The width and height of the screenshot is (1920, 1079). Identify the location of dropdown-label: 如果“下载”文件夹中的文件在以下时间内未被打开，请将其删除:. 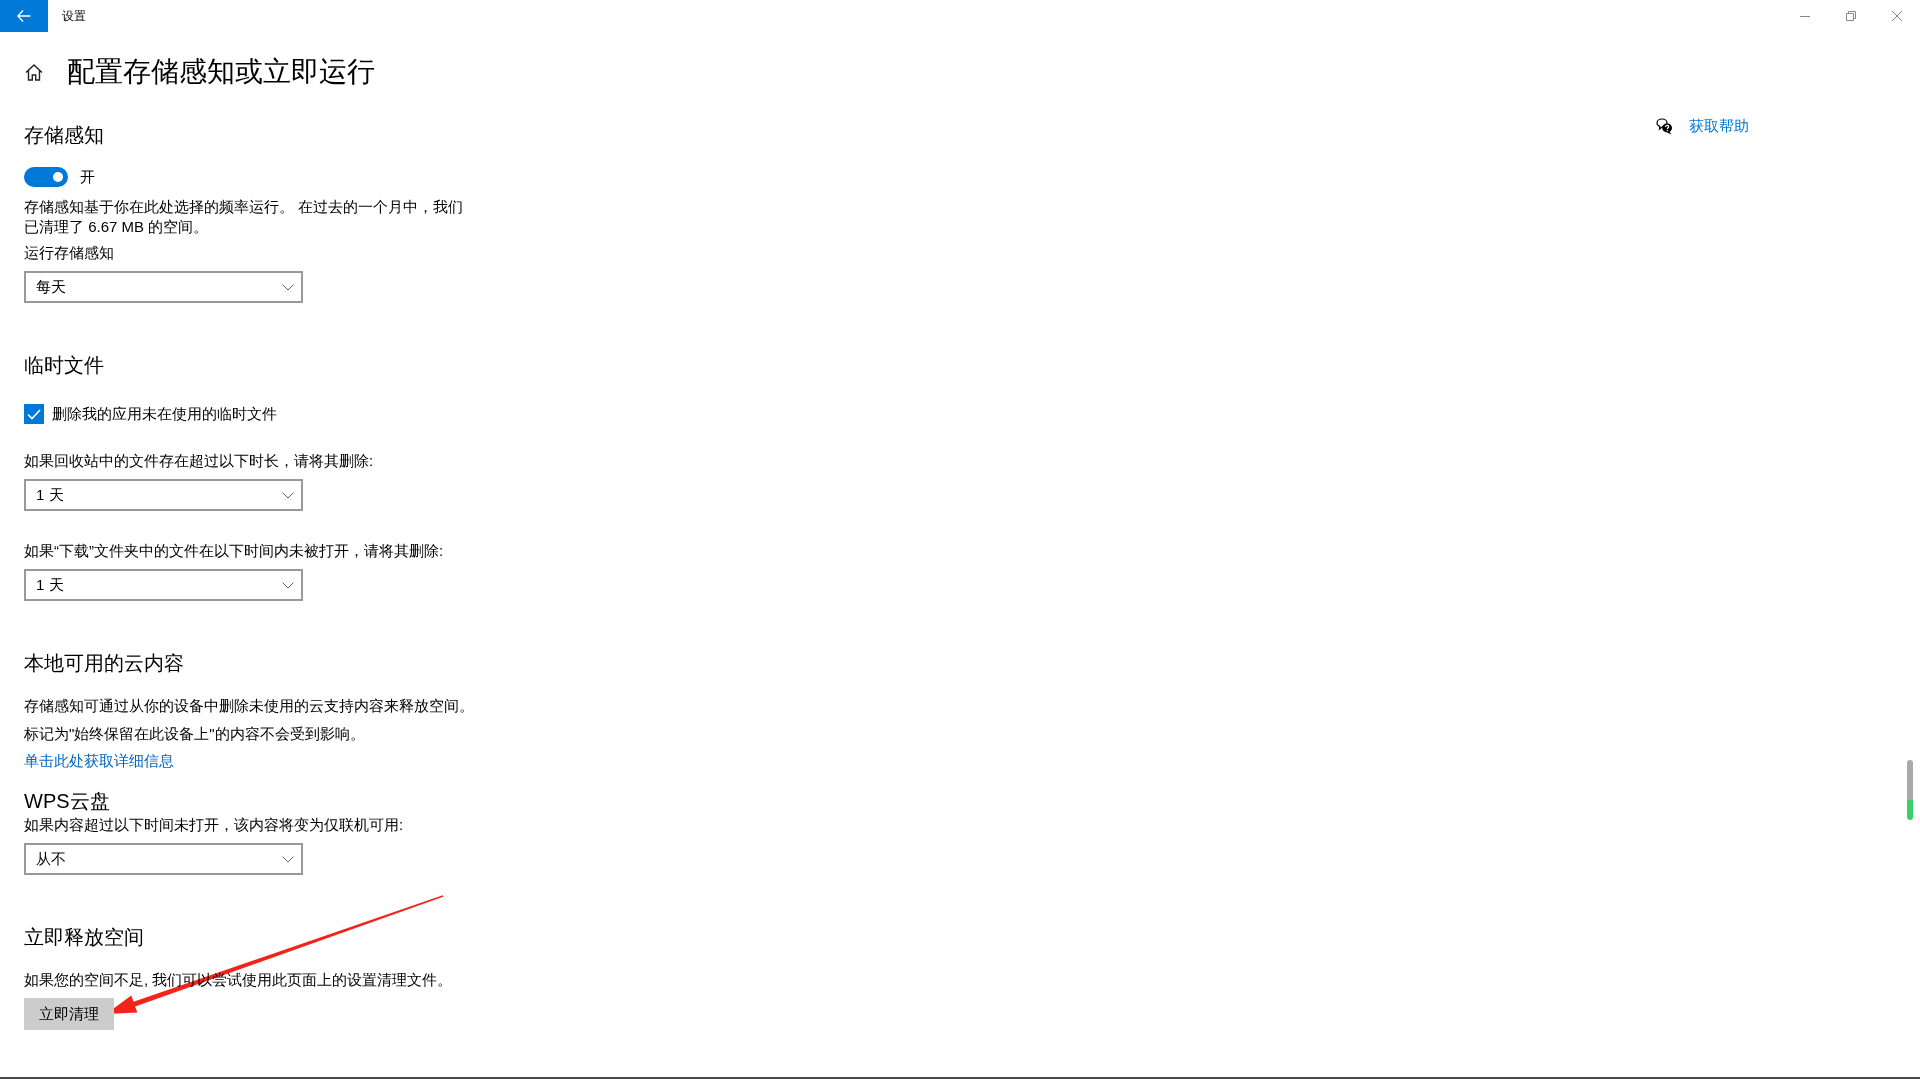
(234, 551).